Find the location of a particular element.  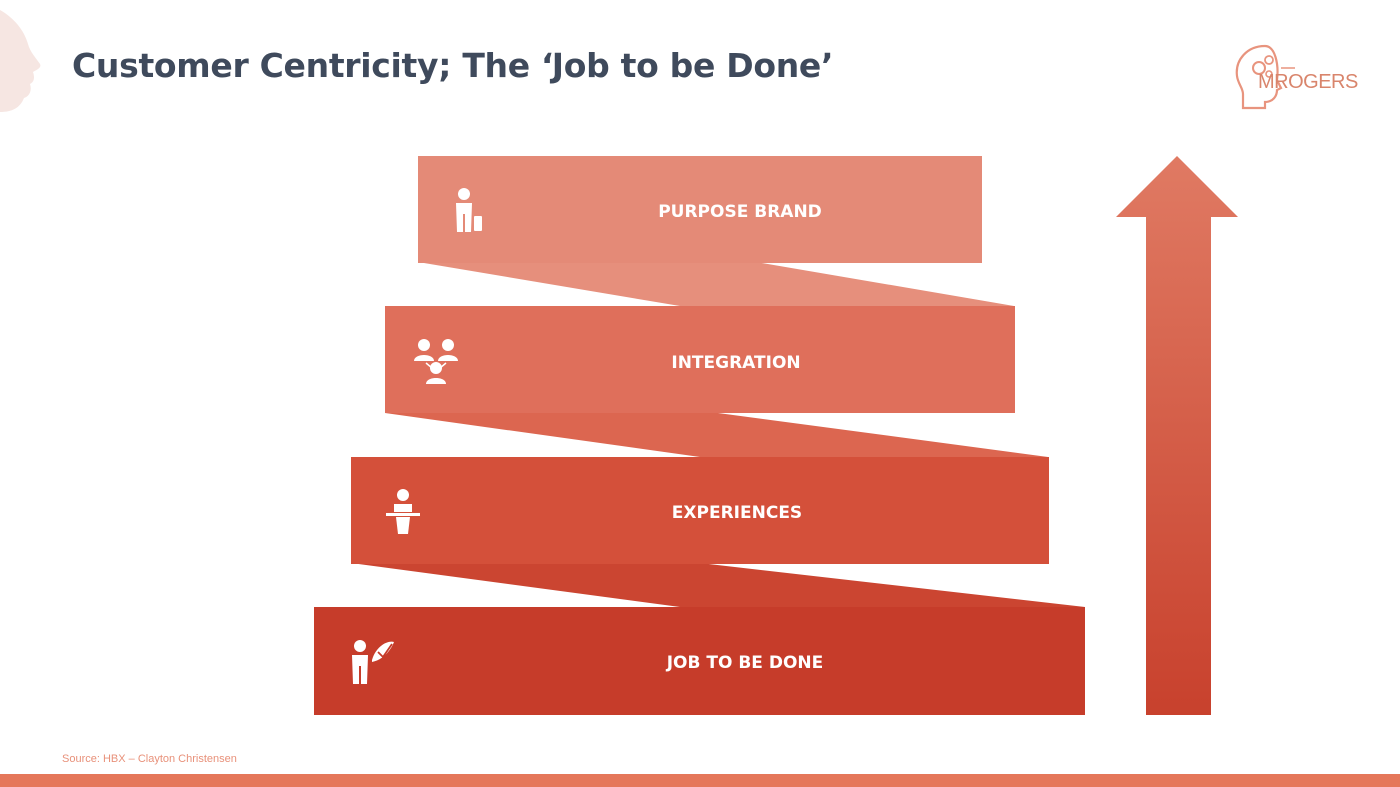

upward-arrow-icon is located at coordinates (1177, 435).